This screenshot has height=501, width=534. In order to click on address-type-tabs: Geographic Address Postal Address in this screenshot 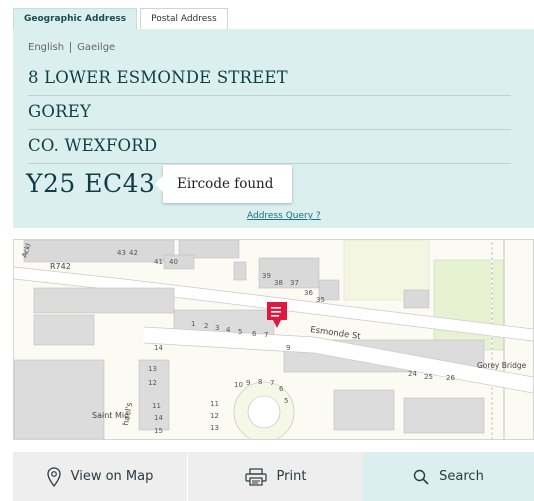, I will do `click(122, 19)`.